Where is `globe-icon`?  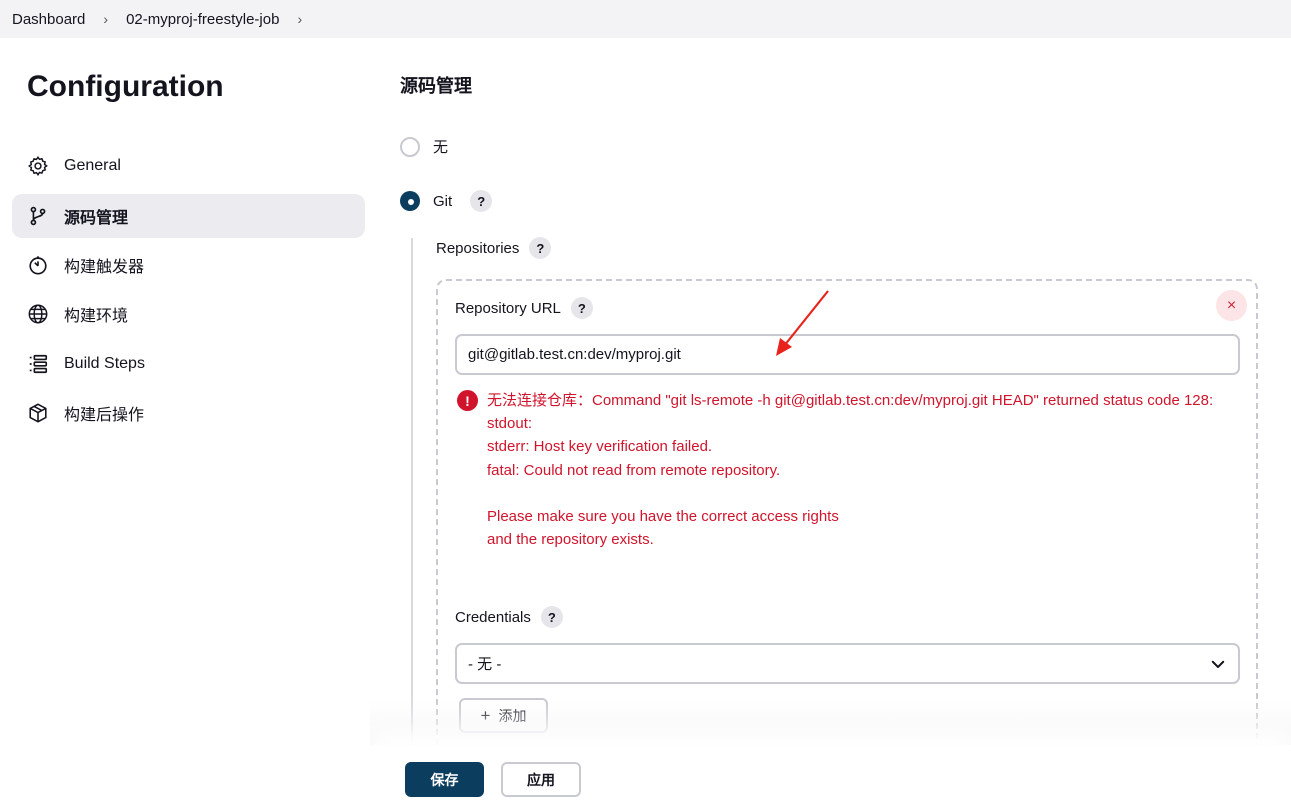
globe-icon is located at coordinates (38, 314).